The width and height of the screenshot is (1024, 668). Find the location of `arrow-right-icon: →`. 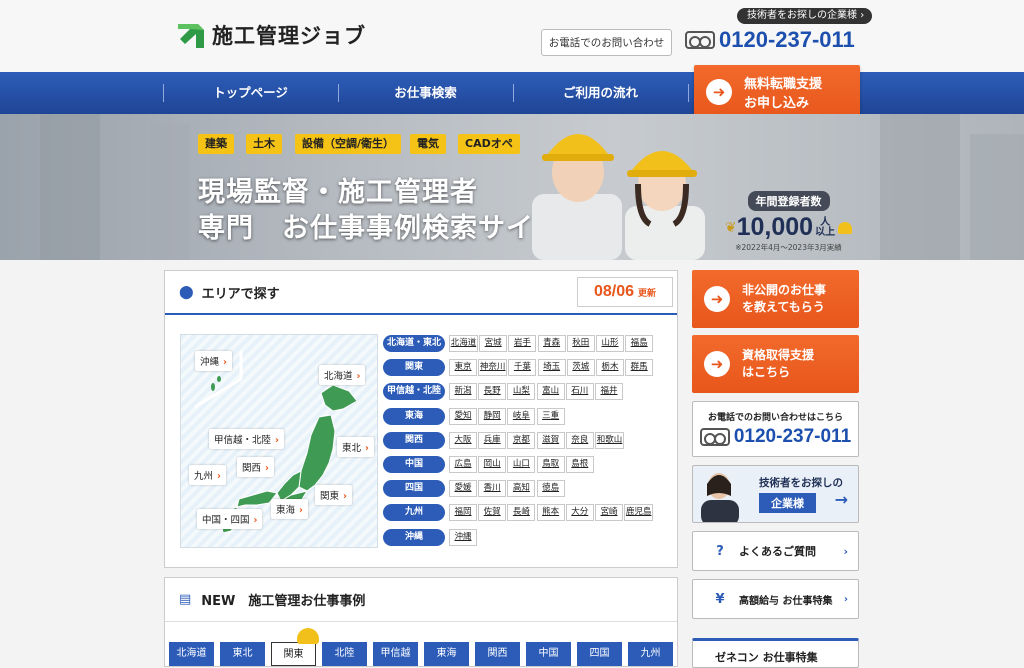

arrow-right-icon: → is located at coordinates (841, 499).